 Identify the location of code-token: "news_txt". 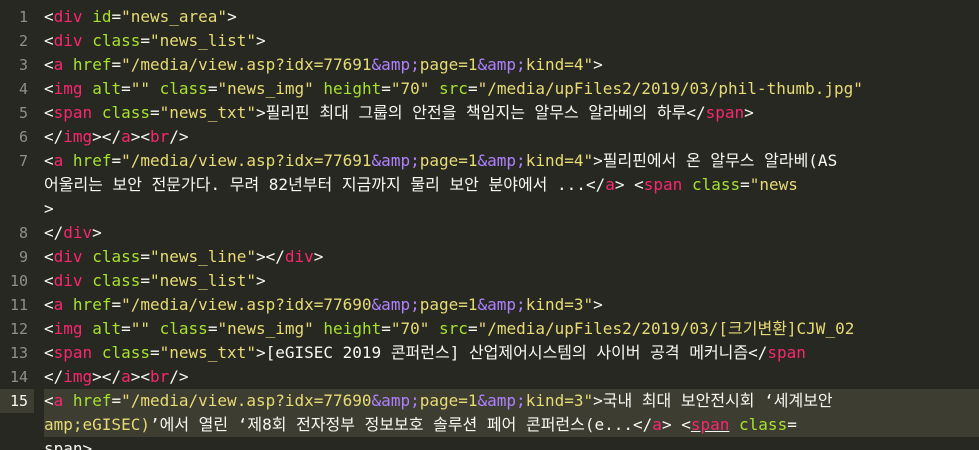
(207, 112).